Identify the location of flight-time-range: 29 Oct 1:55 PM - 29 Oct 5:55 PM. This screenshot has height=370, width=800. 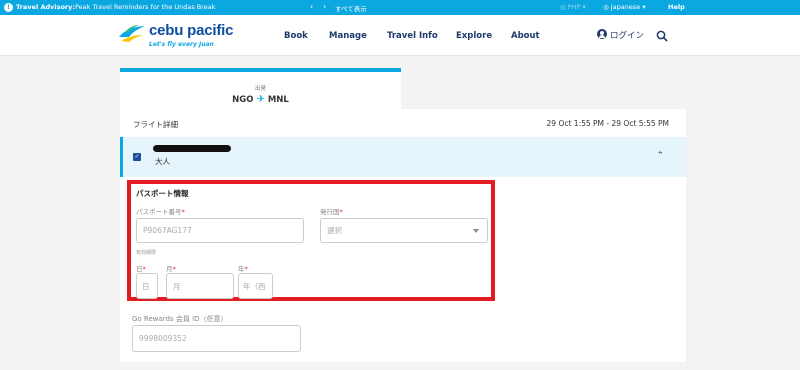
(607, 123).